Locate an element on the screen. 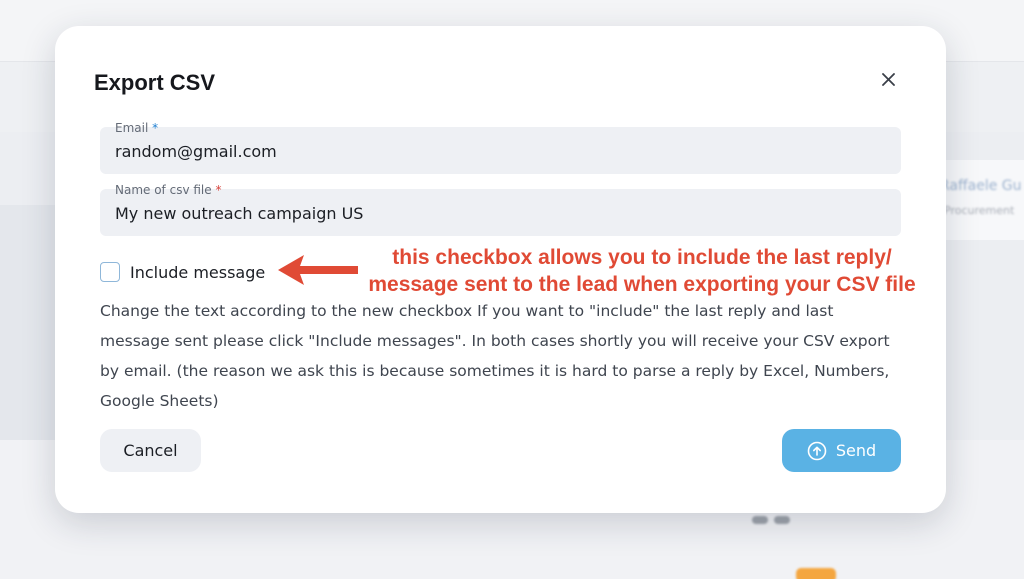 Image resolution: width=1024 pixels, height=579 pixels. include-message-label: Include message is located at coordinates (197, 272).